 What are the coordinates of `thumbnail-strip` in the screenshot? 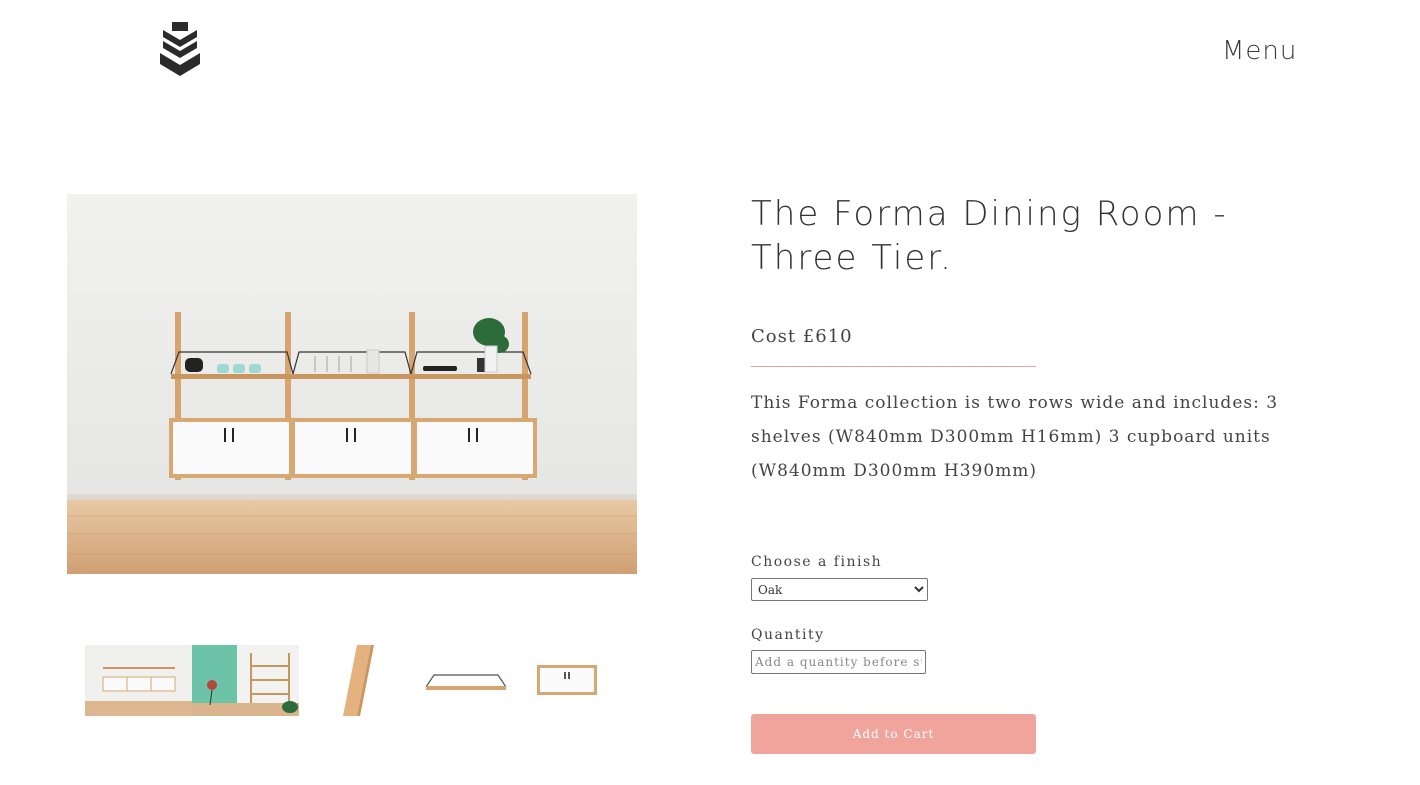 It's located at (352, 680).